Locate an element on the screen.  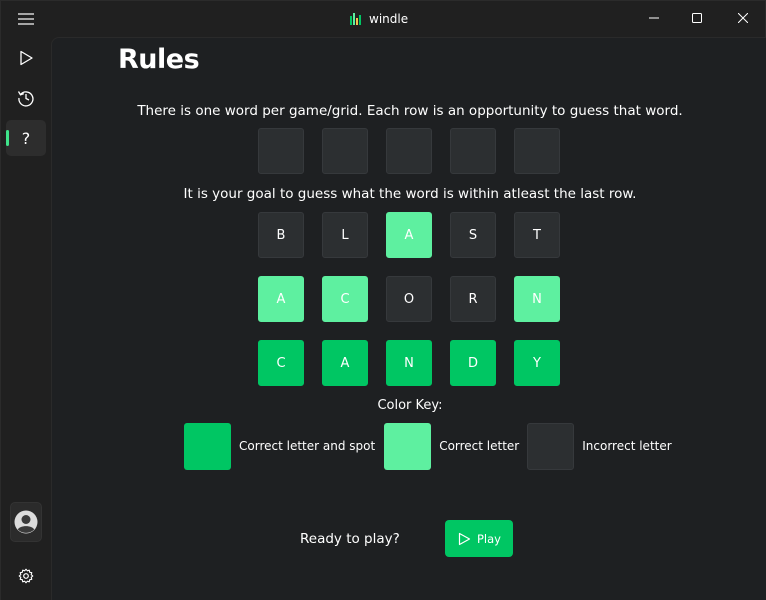
nav-rail: ? is located at coordinates (26, 300).